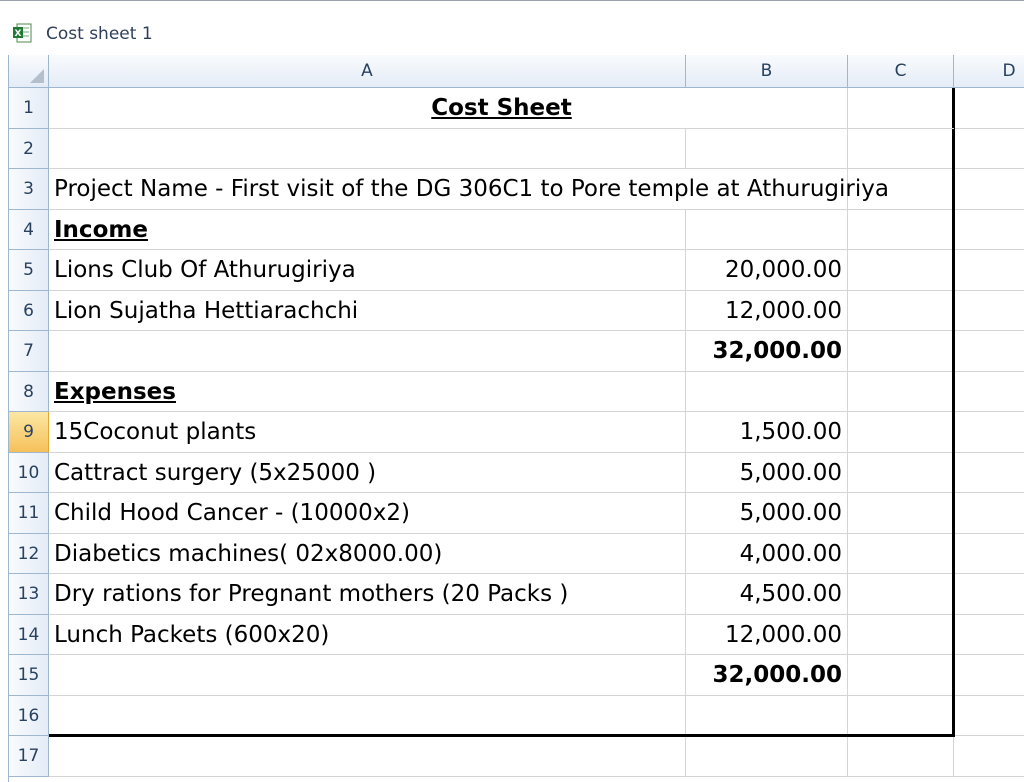 The height and width of the screenshot is (782, 1024). I want to click on cell-d9, so click(989, 432).